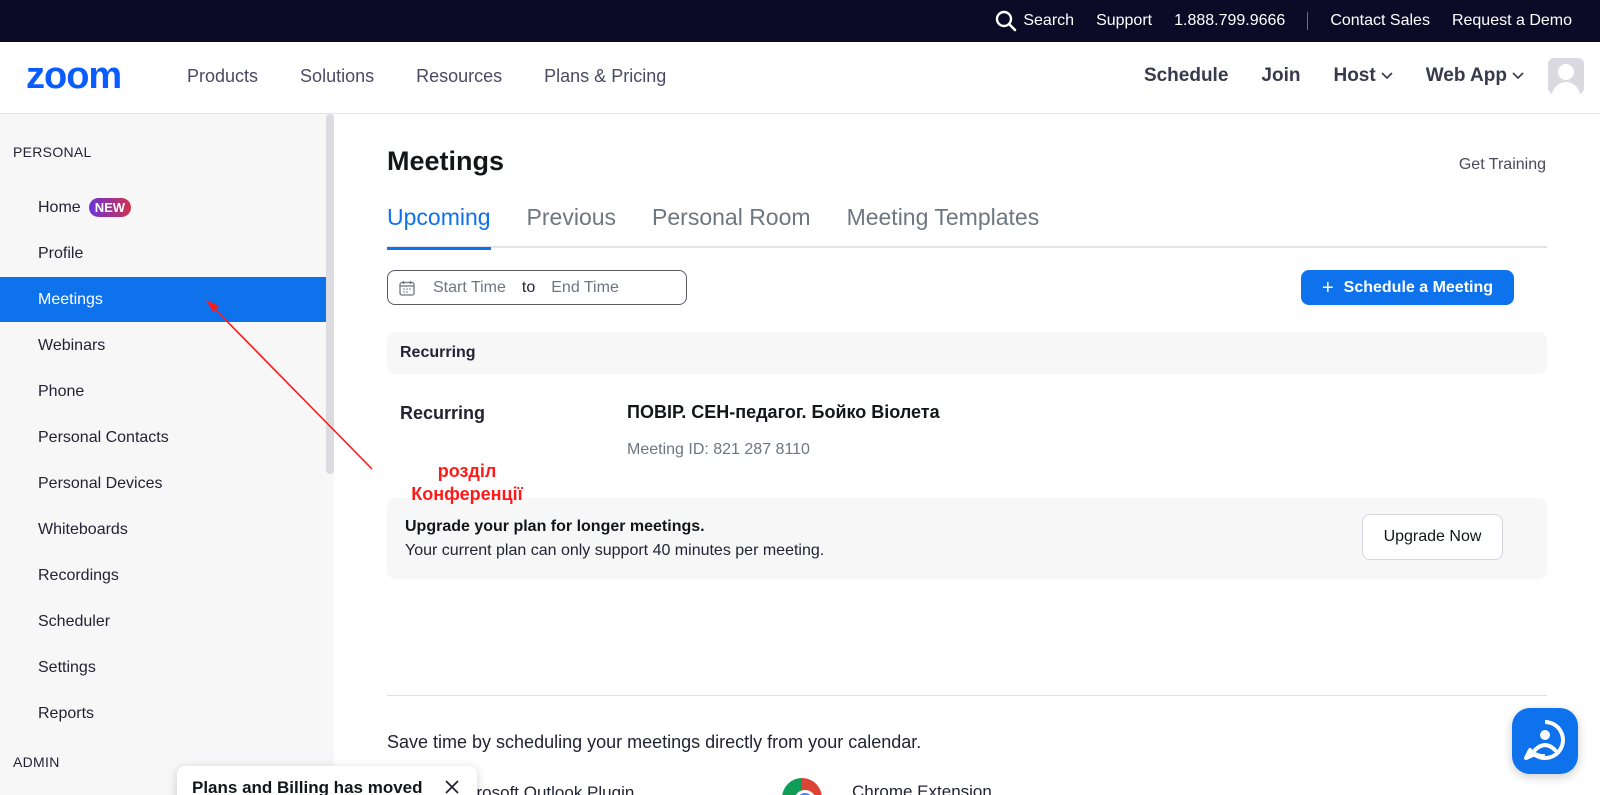 The width and height of the screenshot is (1600, 795). I want to click on nav-products: Products, so click(222, 76).